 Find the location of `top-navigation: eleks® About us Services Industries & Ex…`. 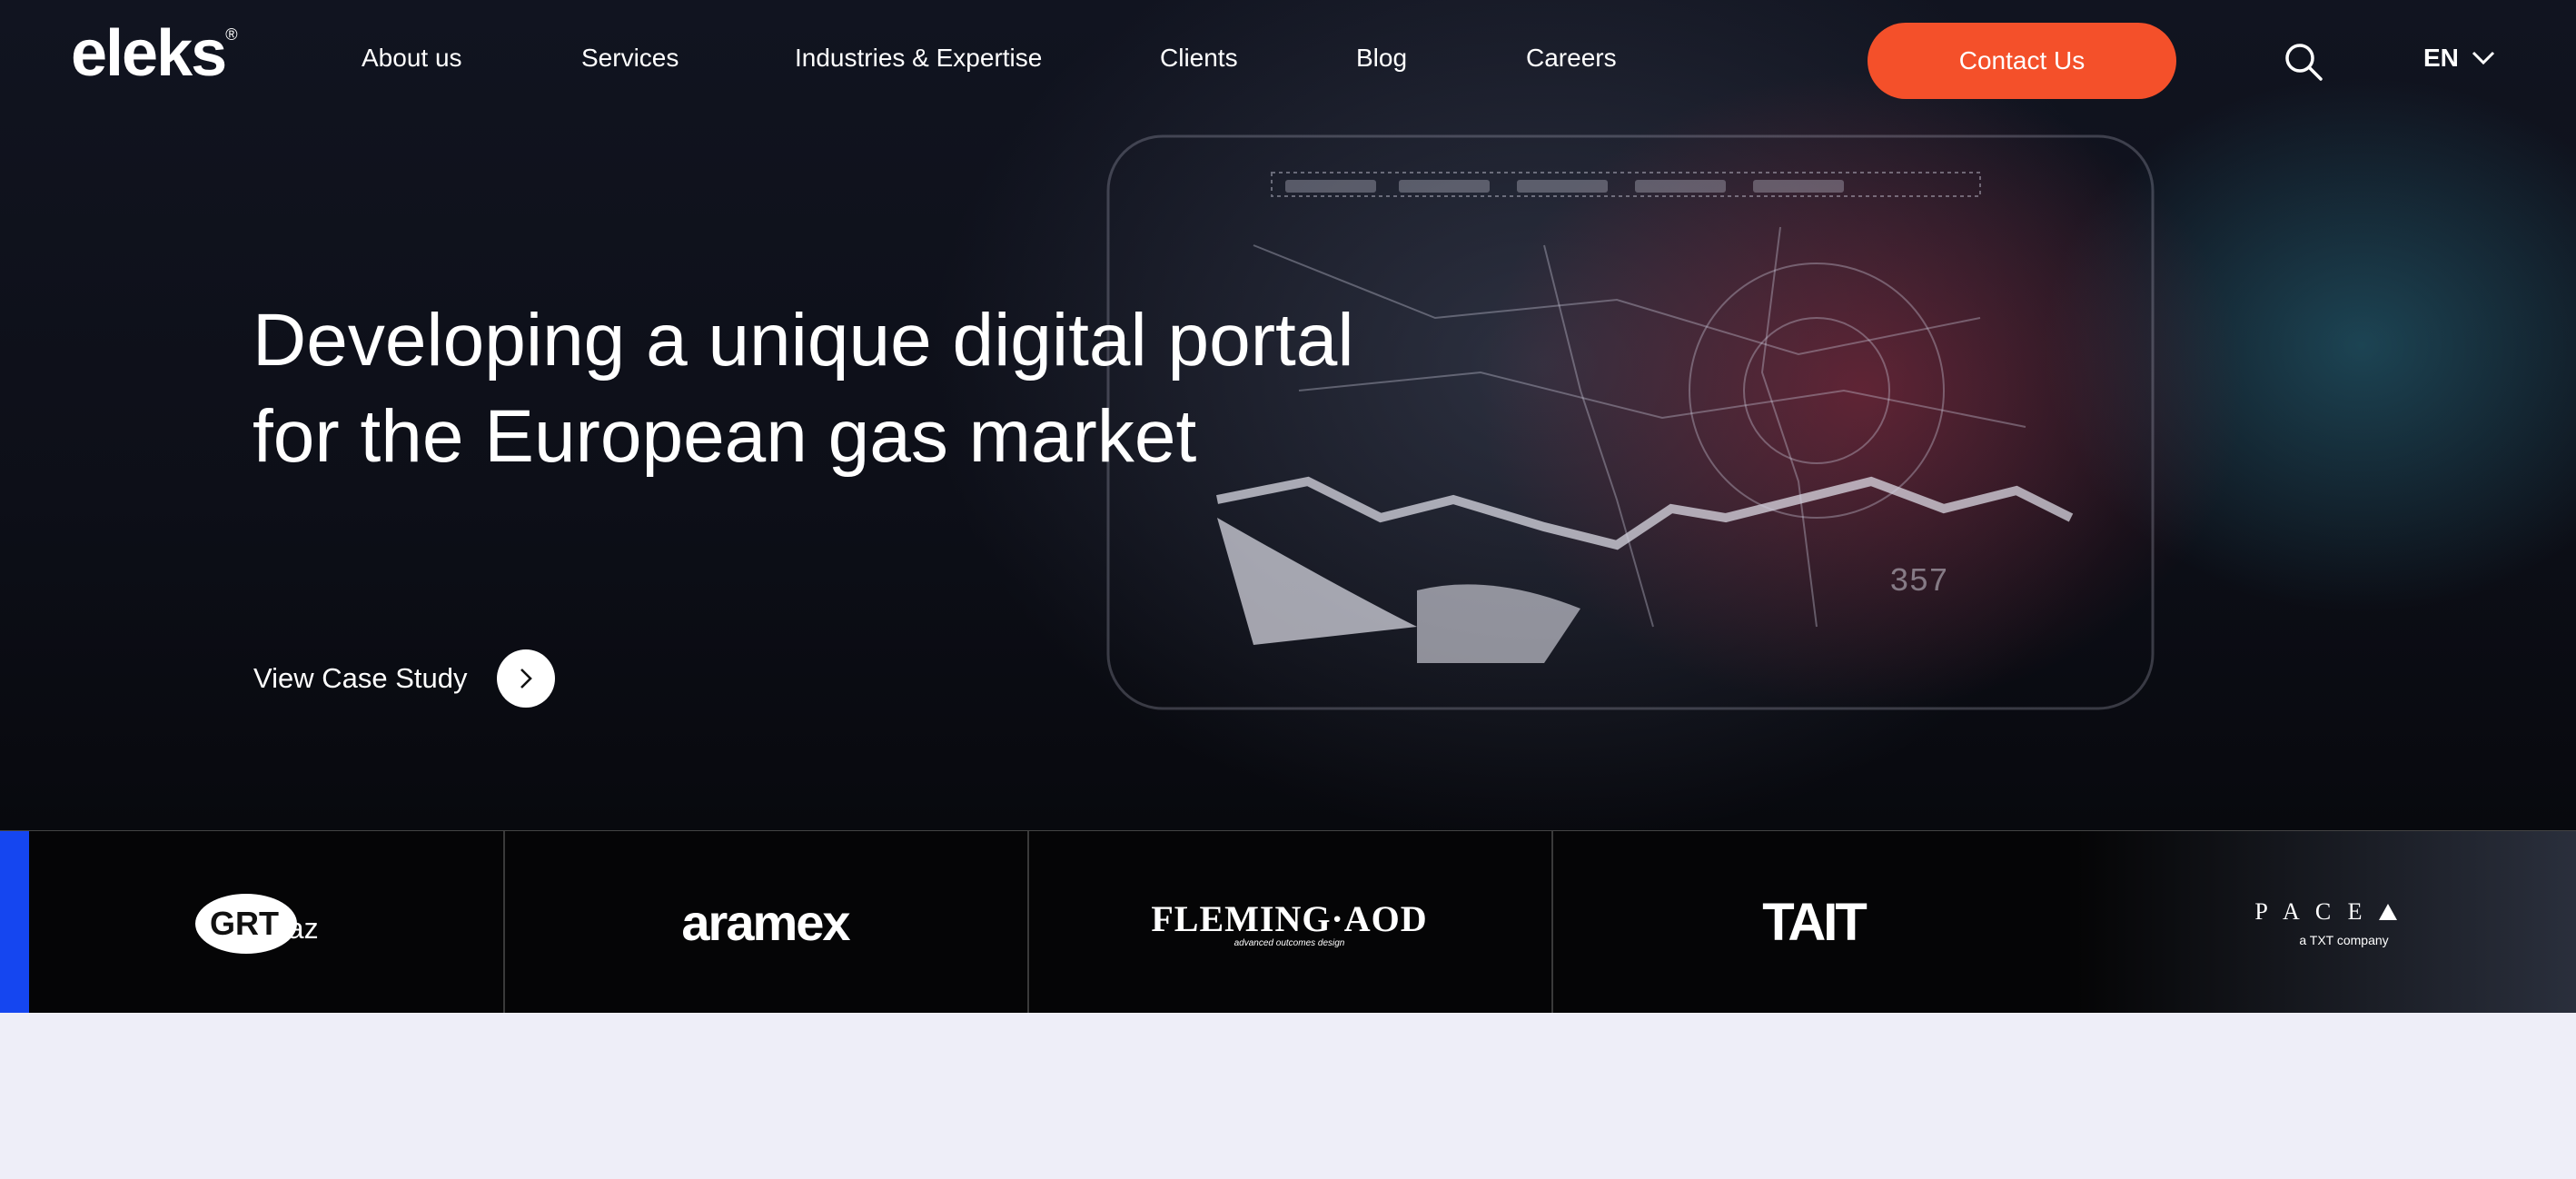

top-navigation: eleks® About us Services Industries & Ex… is located at coordinates (1288, 60).